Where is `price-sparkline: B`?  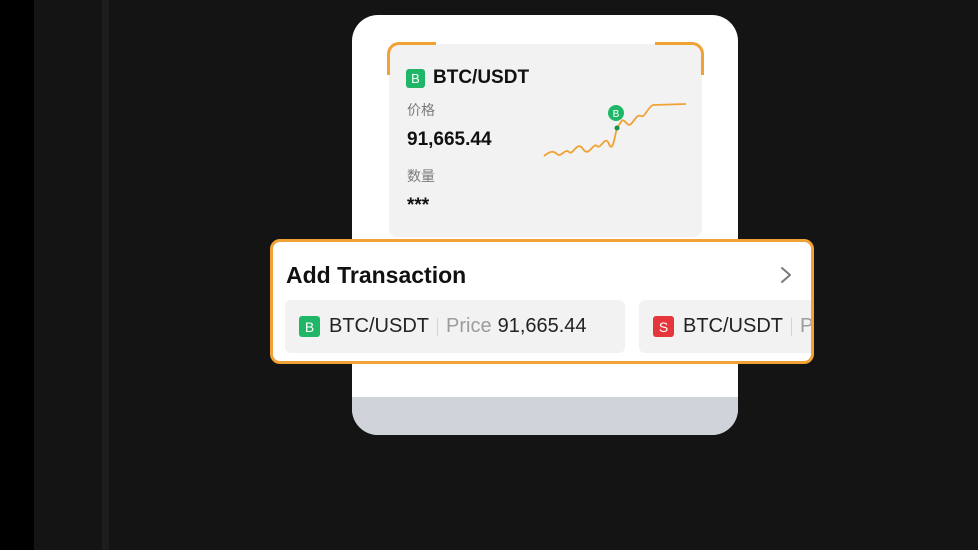
price-sparkline: B is located at coordinates (615, 130).